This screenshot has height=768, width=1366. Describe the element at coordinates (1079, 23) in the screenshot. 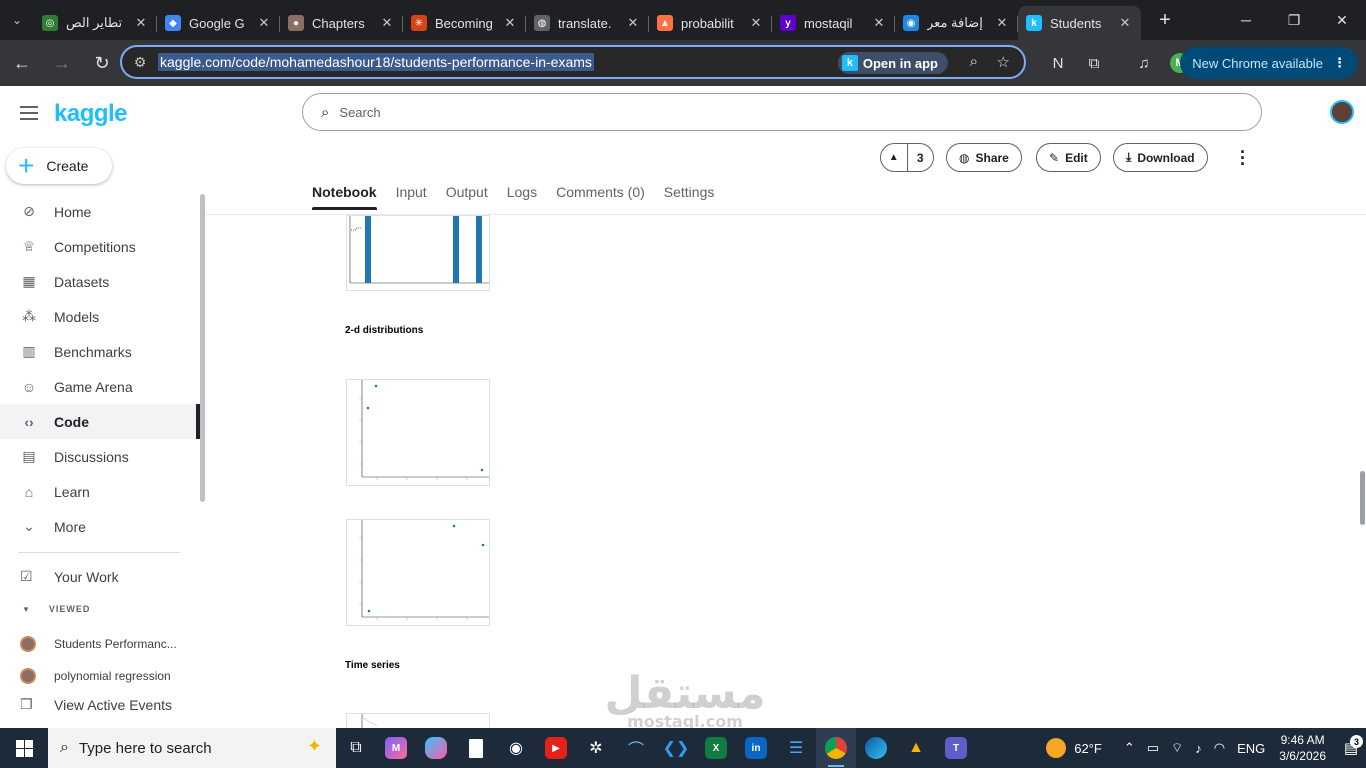

I see `browser-tab: k Students ✕` at that location.